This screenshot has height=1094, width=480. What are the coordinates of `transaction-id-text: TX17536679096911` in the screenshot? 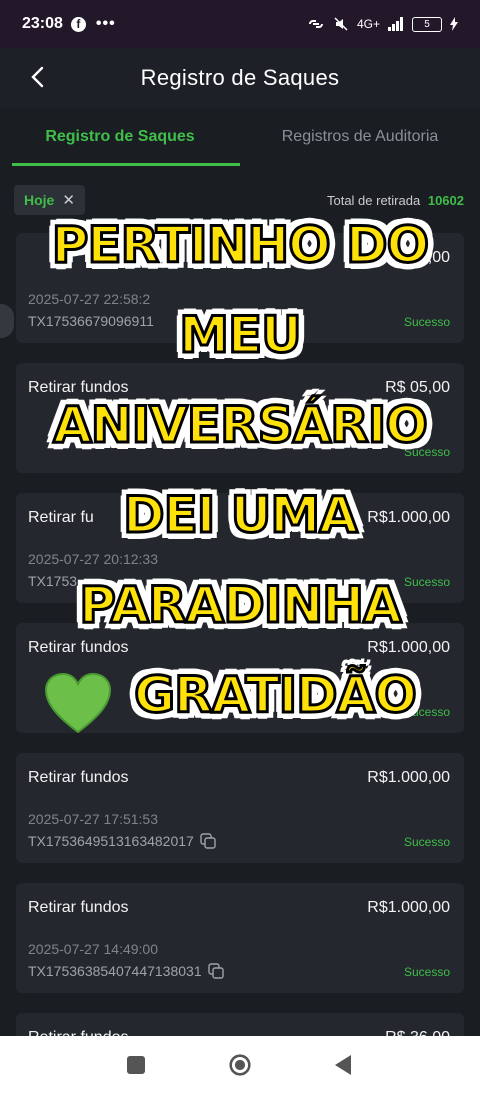 It's located at (91, 321).